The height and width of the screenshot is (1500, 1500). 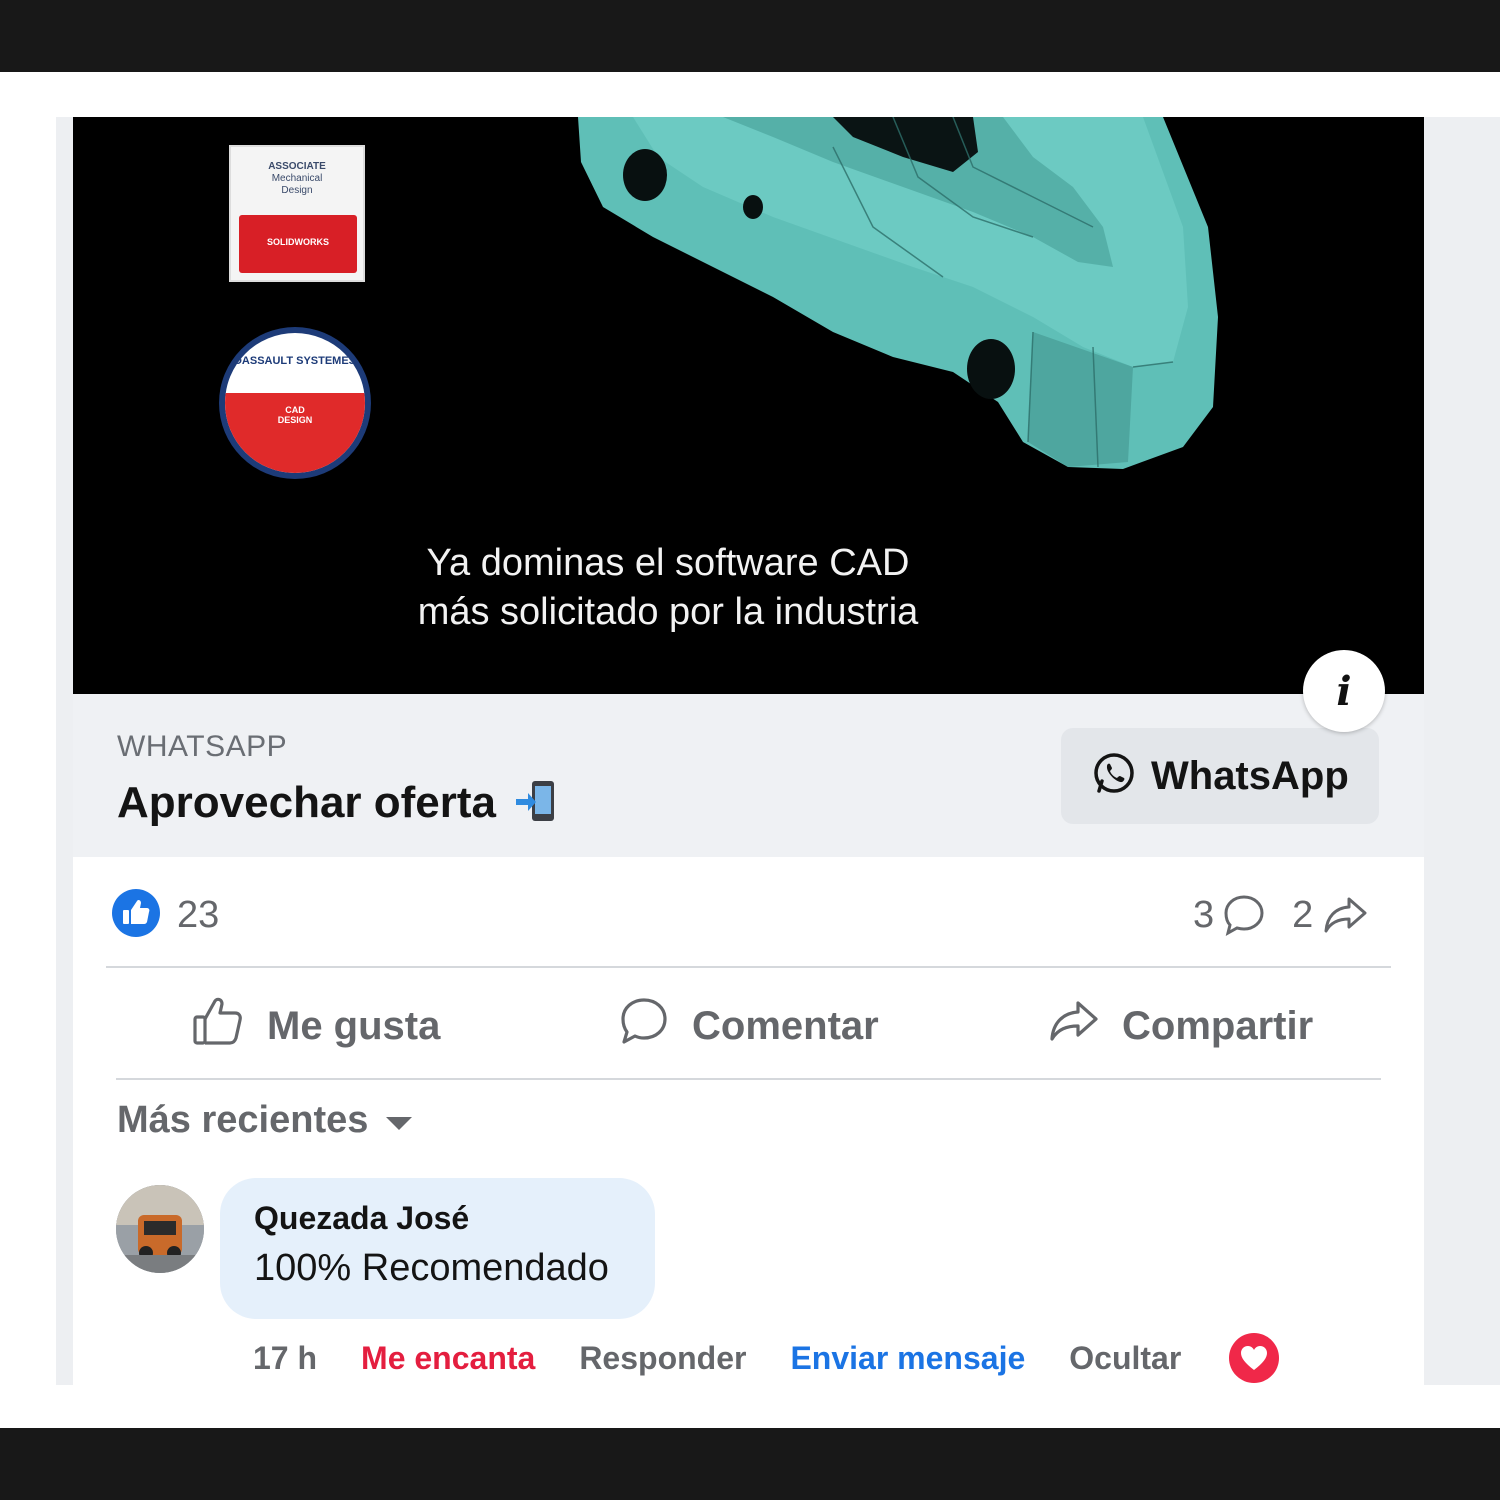 I want to click on whatsapp-icon, so click(x=1114, y=776).